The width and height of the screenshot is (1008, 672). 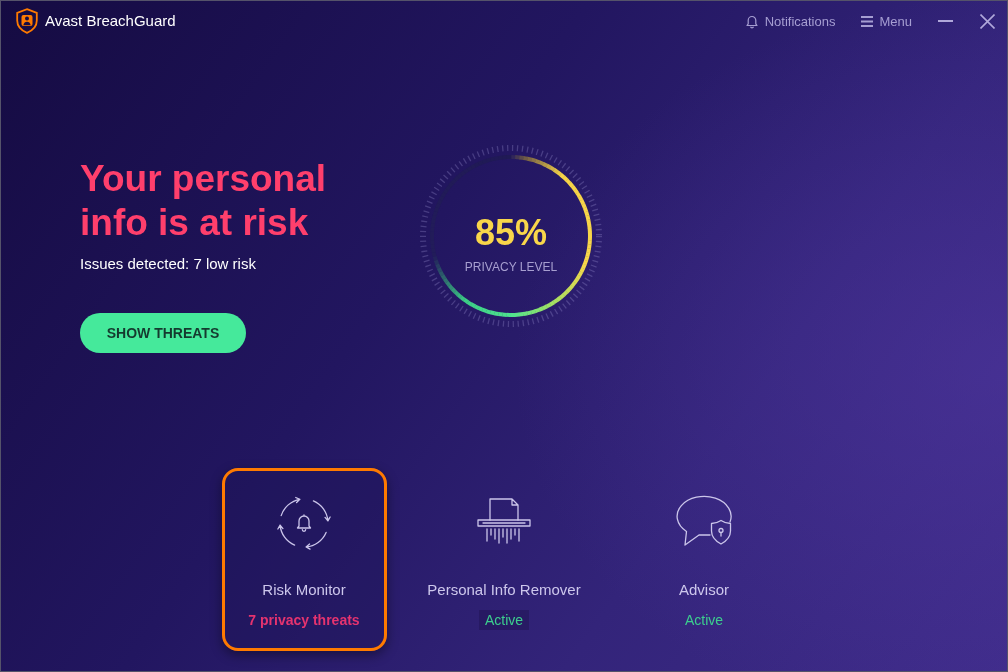 What do you see at coordinates (886, 21) in the screenshot?
I see `menu-button: Menu` at bounding box center [886, 21].